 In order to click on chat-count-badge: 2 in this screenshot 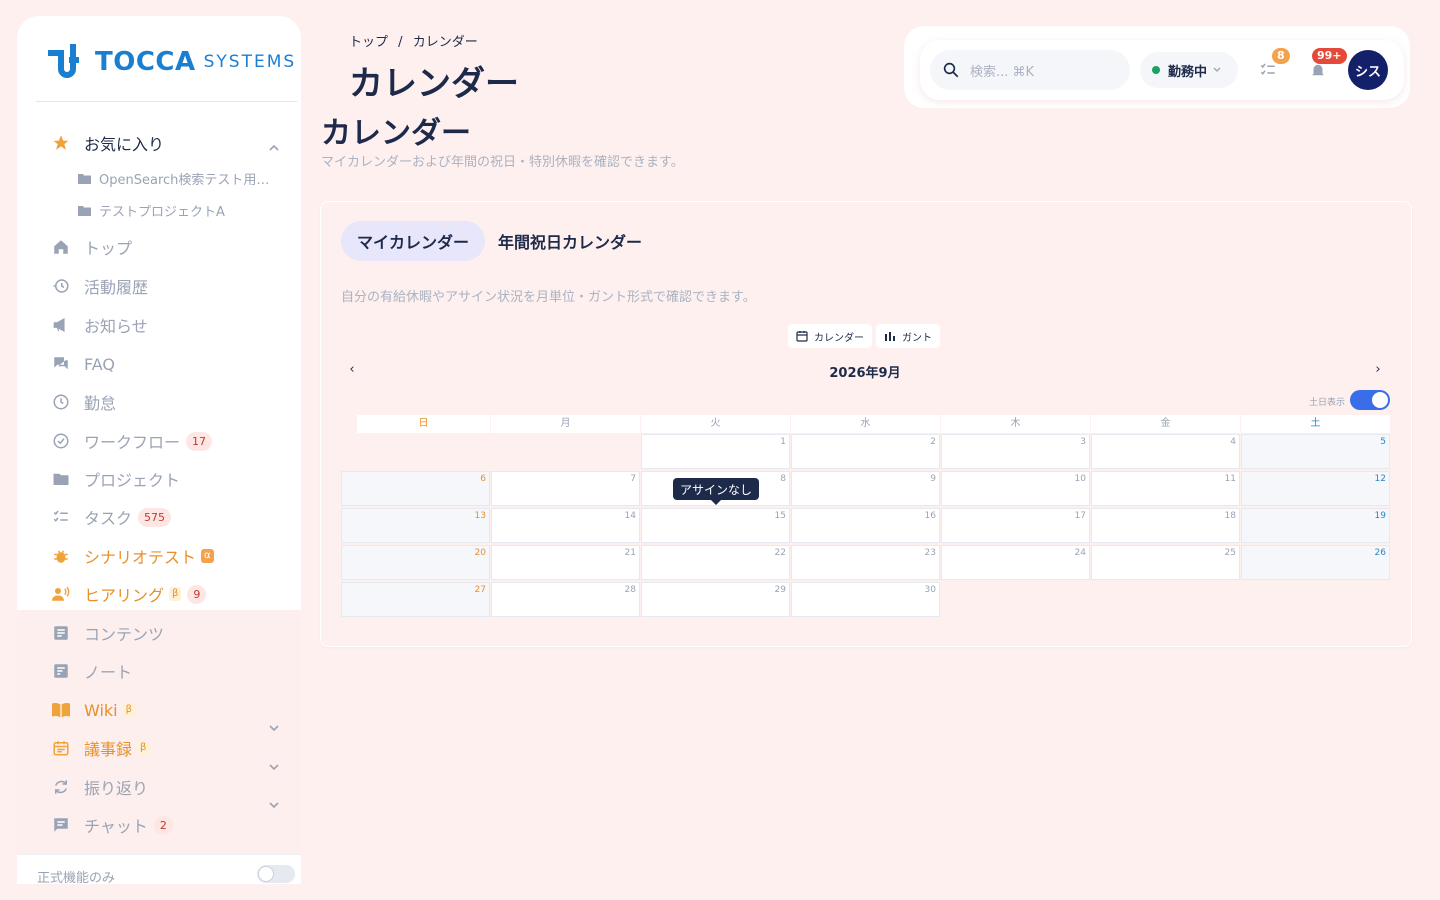, I will do `click(163, 825)`.